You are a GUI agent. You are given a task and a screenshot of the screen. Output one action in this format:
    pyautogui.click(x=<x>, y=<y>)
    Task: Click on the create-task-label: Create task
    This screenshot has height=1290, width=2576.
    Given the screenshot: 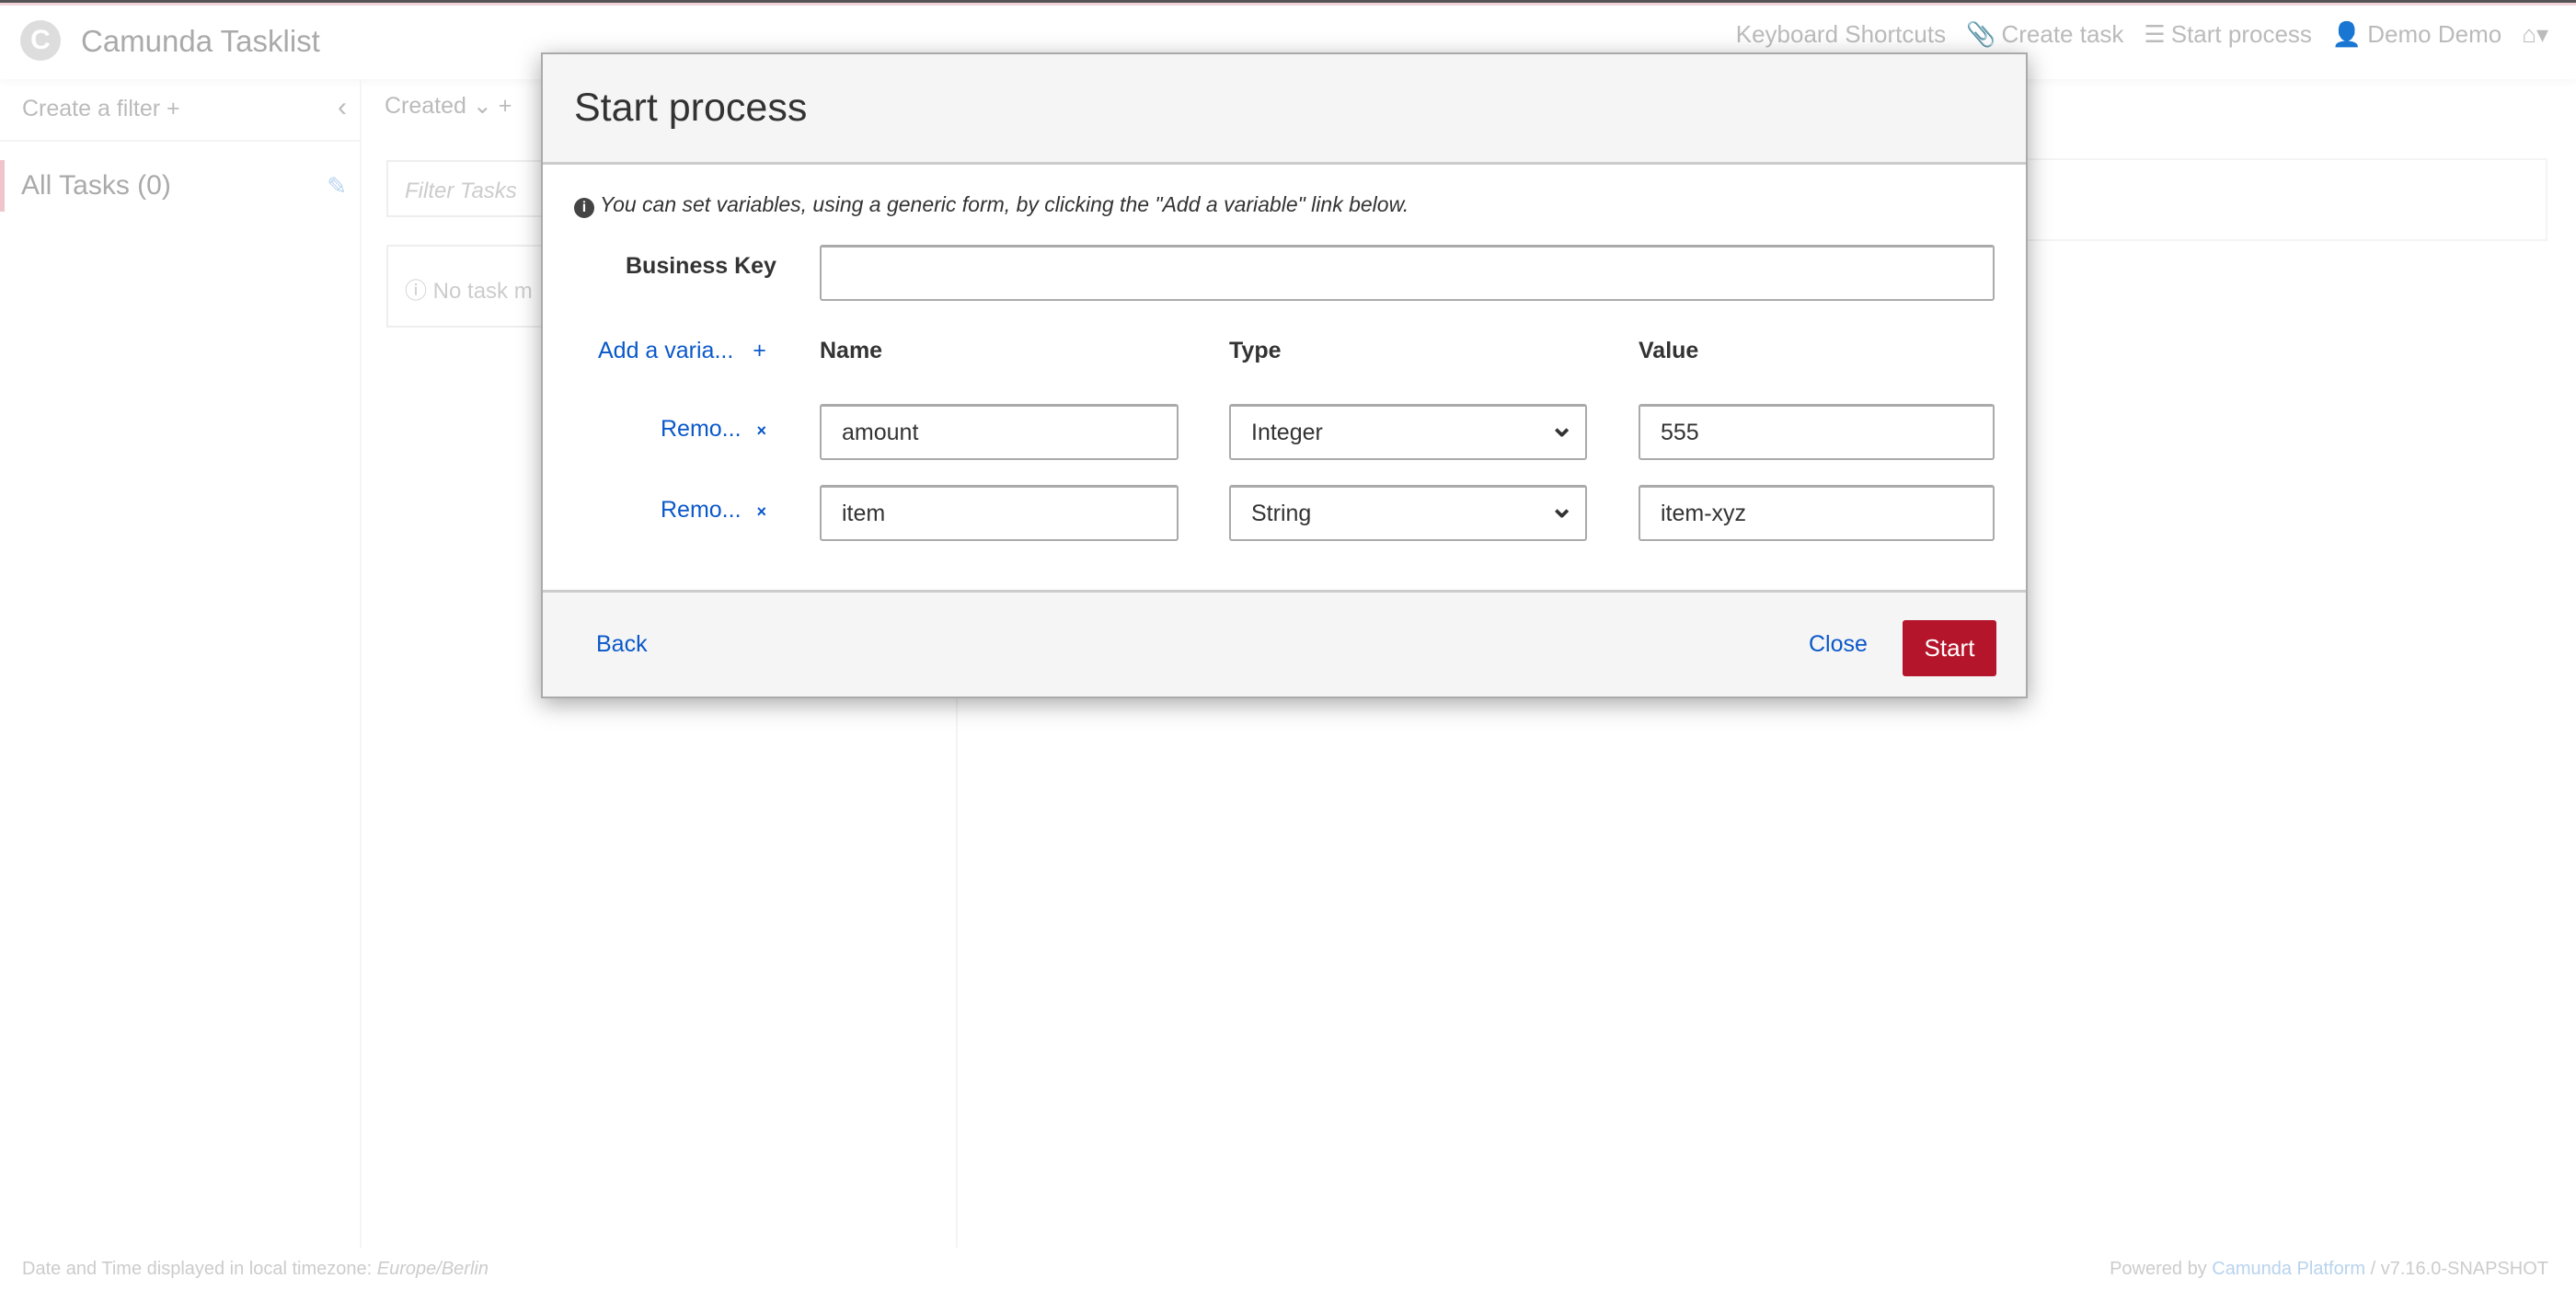 What is the action you would take?
    pyautogui.click(x=2062, y=34)
    